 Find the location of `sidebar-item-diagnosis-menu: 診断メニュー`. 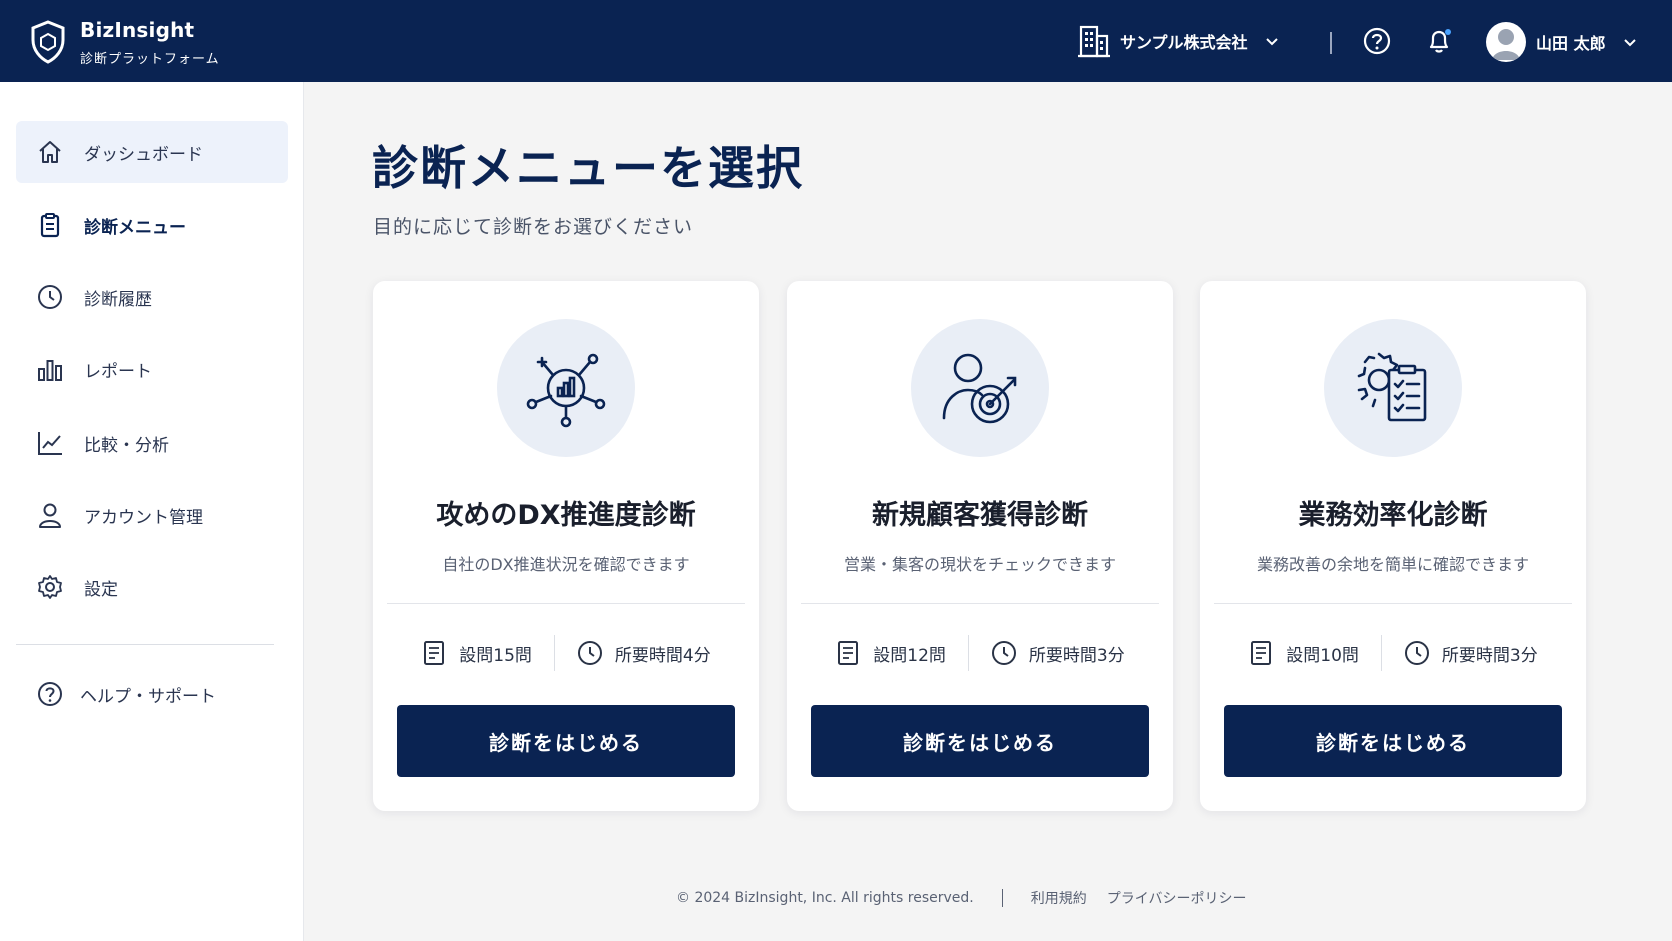

sidebar-item-diagnosis-menu: 診断メニュー is located at coordinates (152, 225).